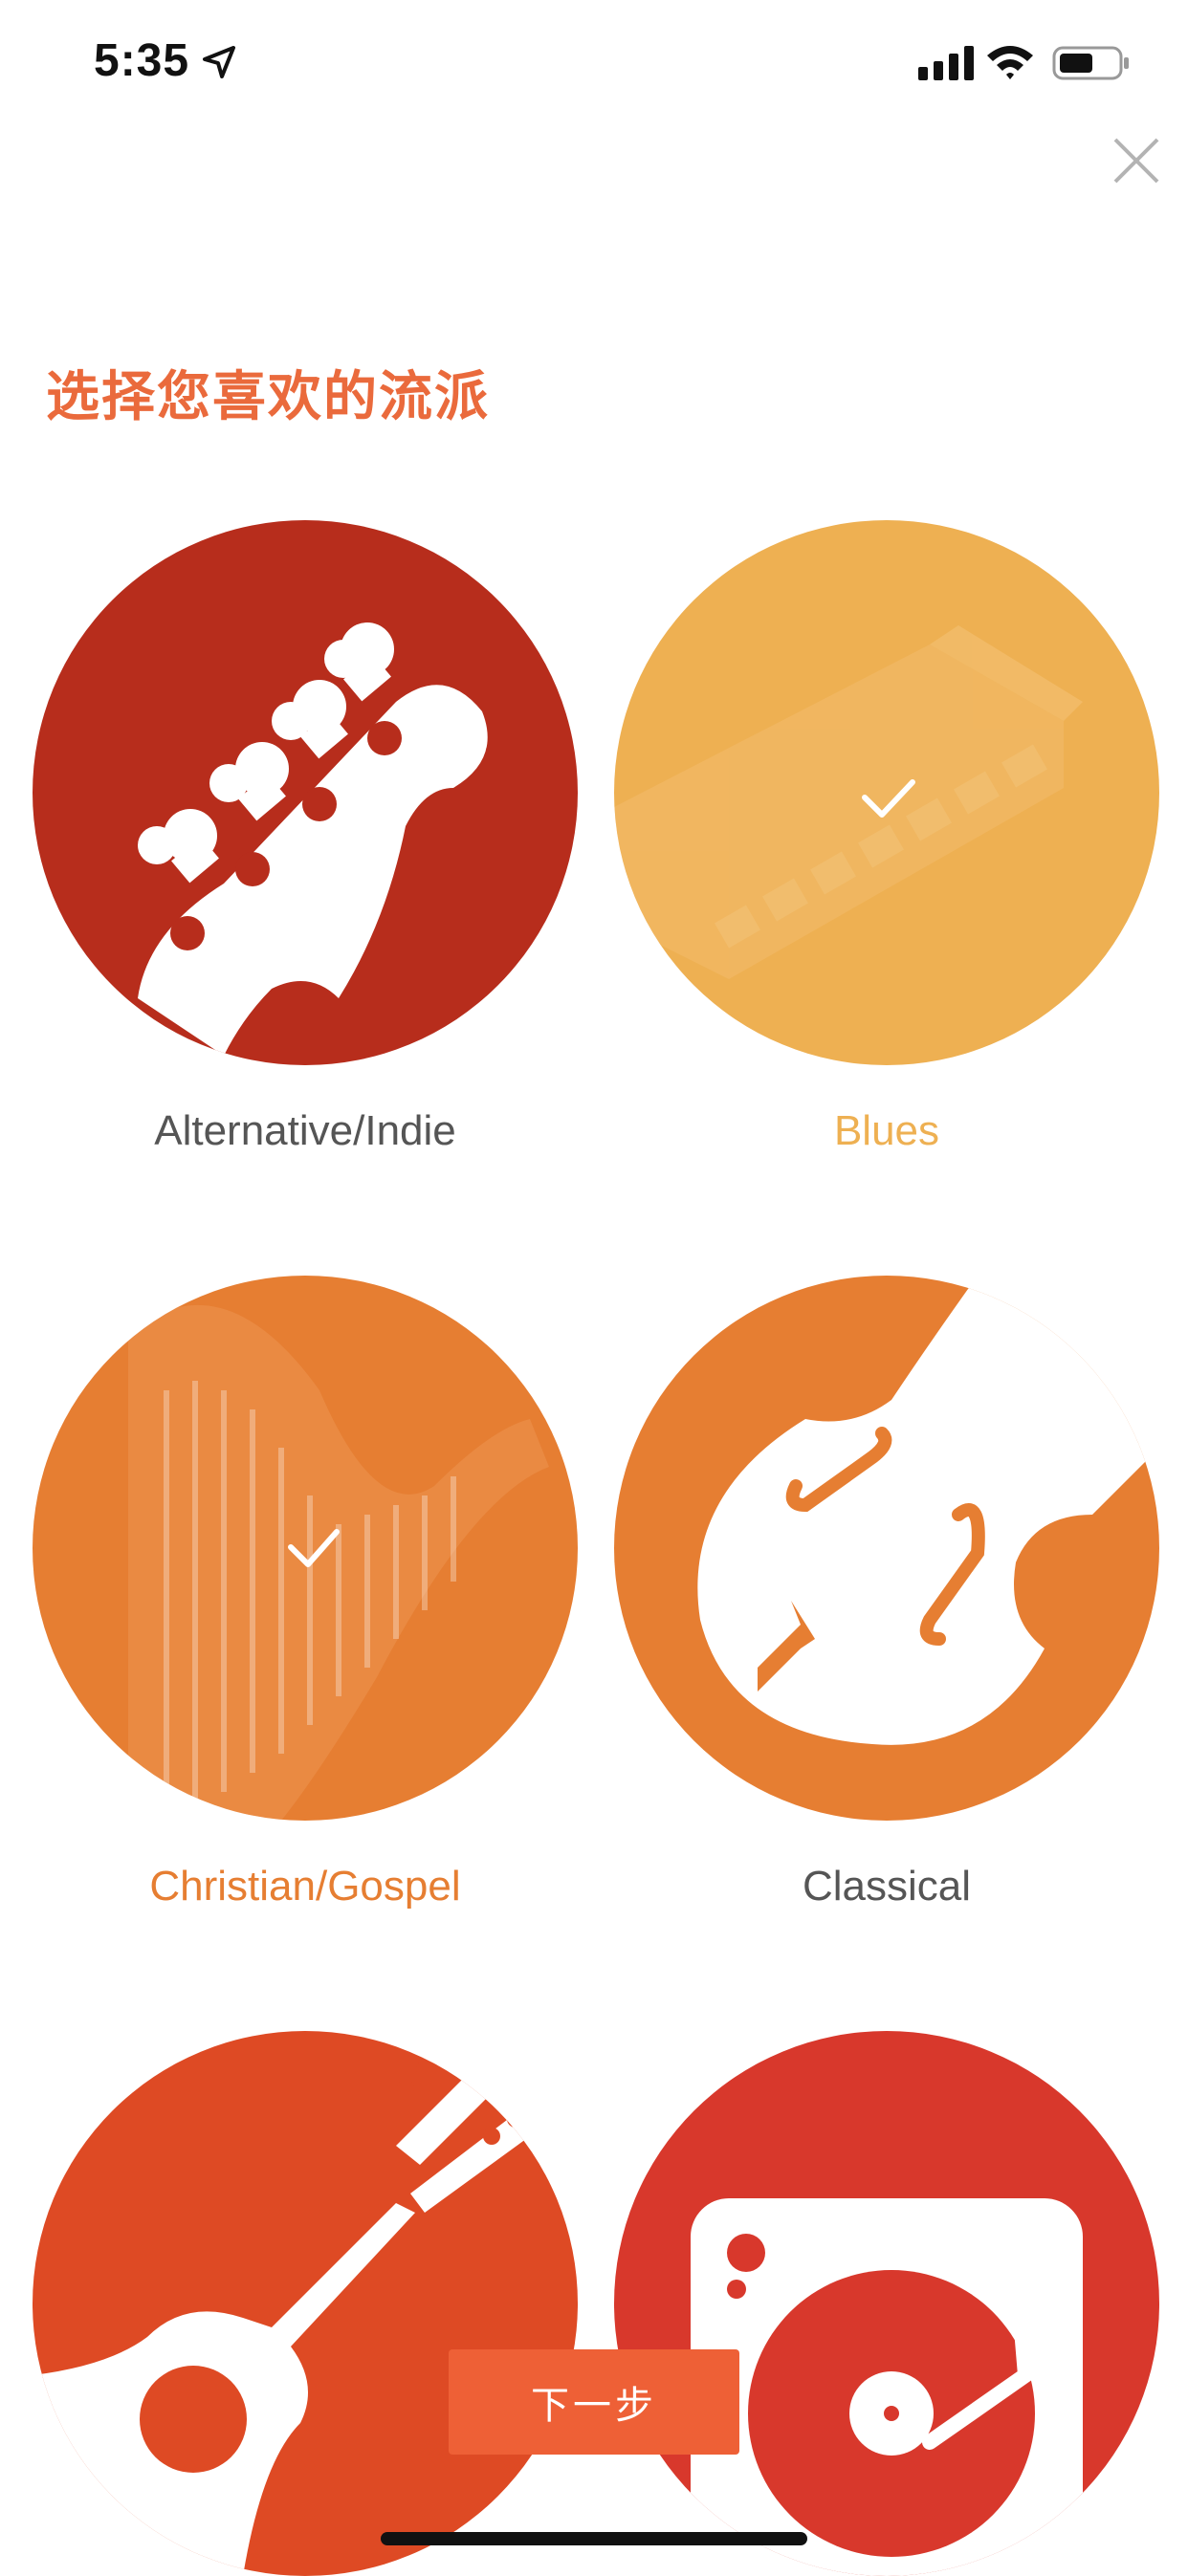  I want to click on status-time: 5:35, so click(142, 60).